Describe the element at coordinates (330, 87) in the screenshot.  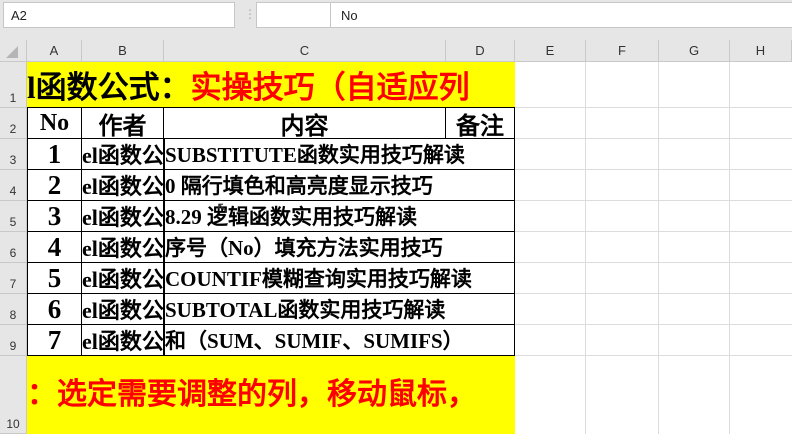
I see `title-red: 实操技巧（自适应列` at that location.